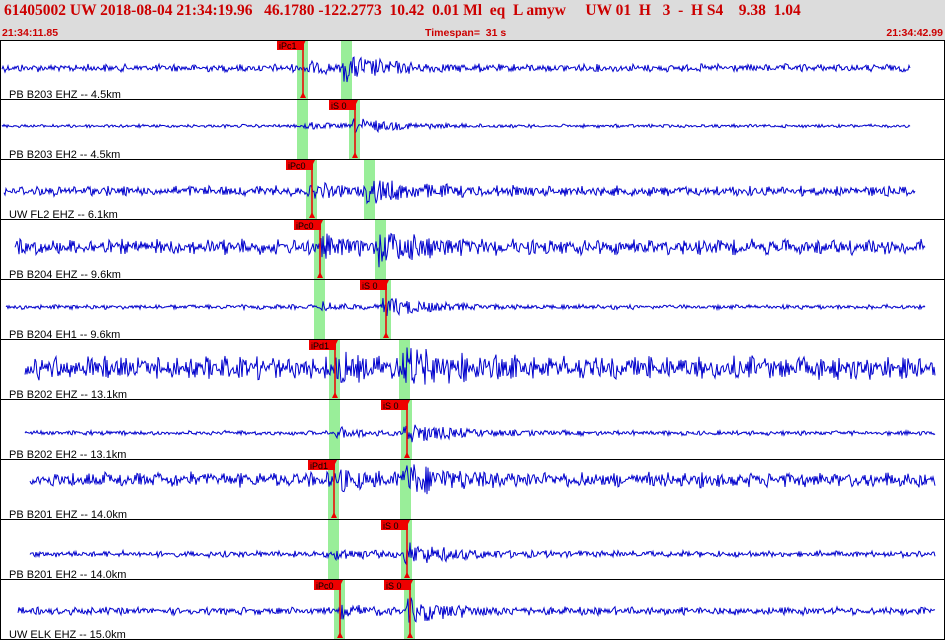 The height and width of the screenshot is (640, 945). I want to click on timespan-label: Timespan= 31 s, so click(466, 33).